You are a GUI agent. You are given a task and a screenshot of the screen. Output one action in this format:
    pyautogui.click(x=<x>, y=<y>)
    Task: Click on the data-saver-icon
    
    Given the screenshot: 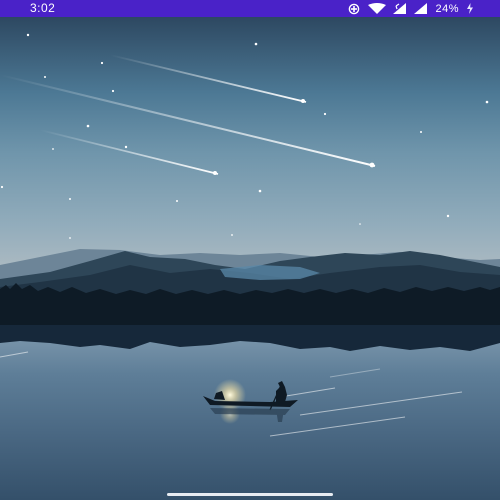 What is the action you would take?
    pyautogui.click(x=354, y=9)
    